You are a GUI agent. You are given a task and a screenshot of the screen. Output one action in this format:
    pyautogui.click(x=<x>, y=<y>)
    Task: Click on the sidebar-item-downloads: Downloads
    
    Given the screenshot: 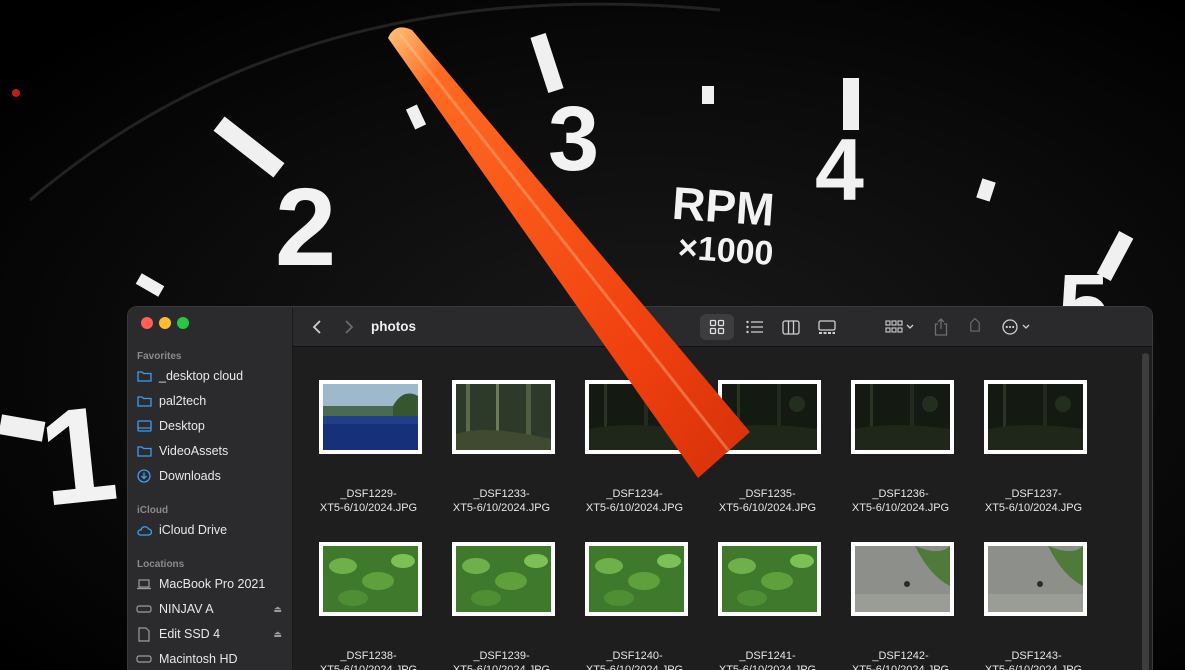 What is the action you would take?
    pyautogui.click(x=211, y=476)
    